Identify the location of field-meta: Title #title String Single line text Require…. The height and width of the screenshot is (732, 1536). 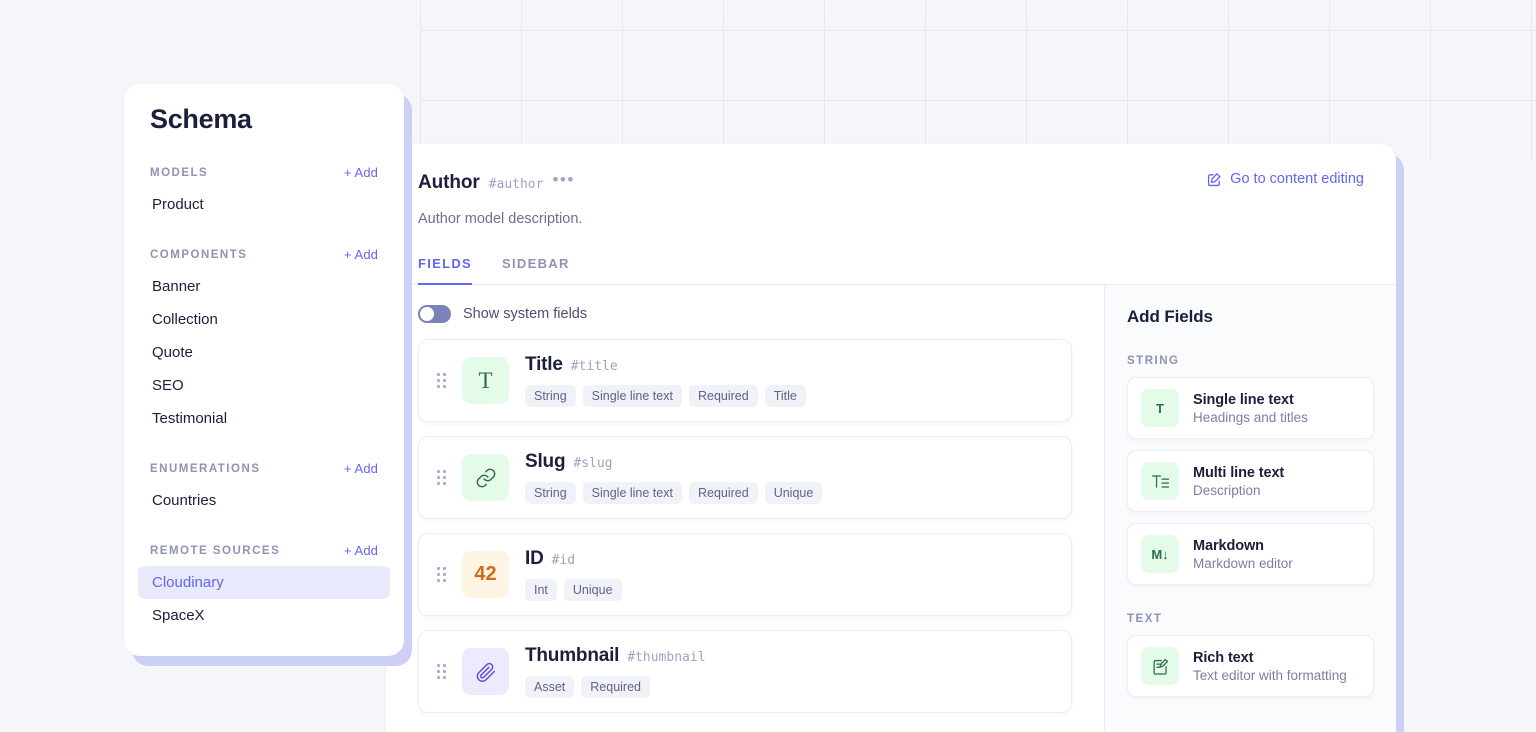
(789, 380).